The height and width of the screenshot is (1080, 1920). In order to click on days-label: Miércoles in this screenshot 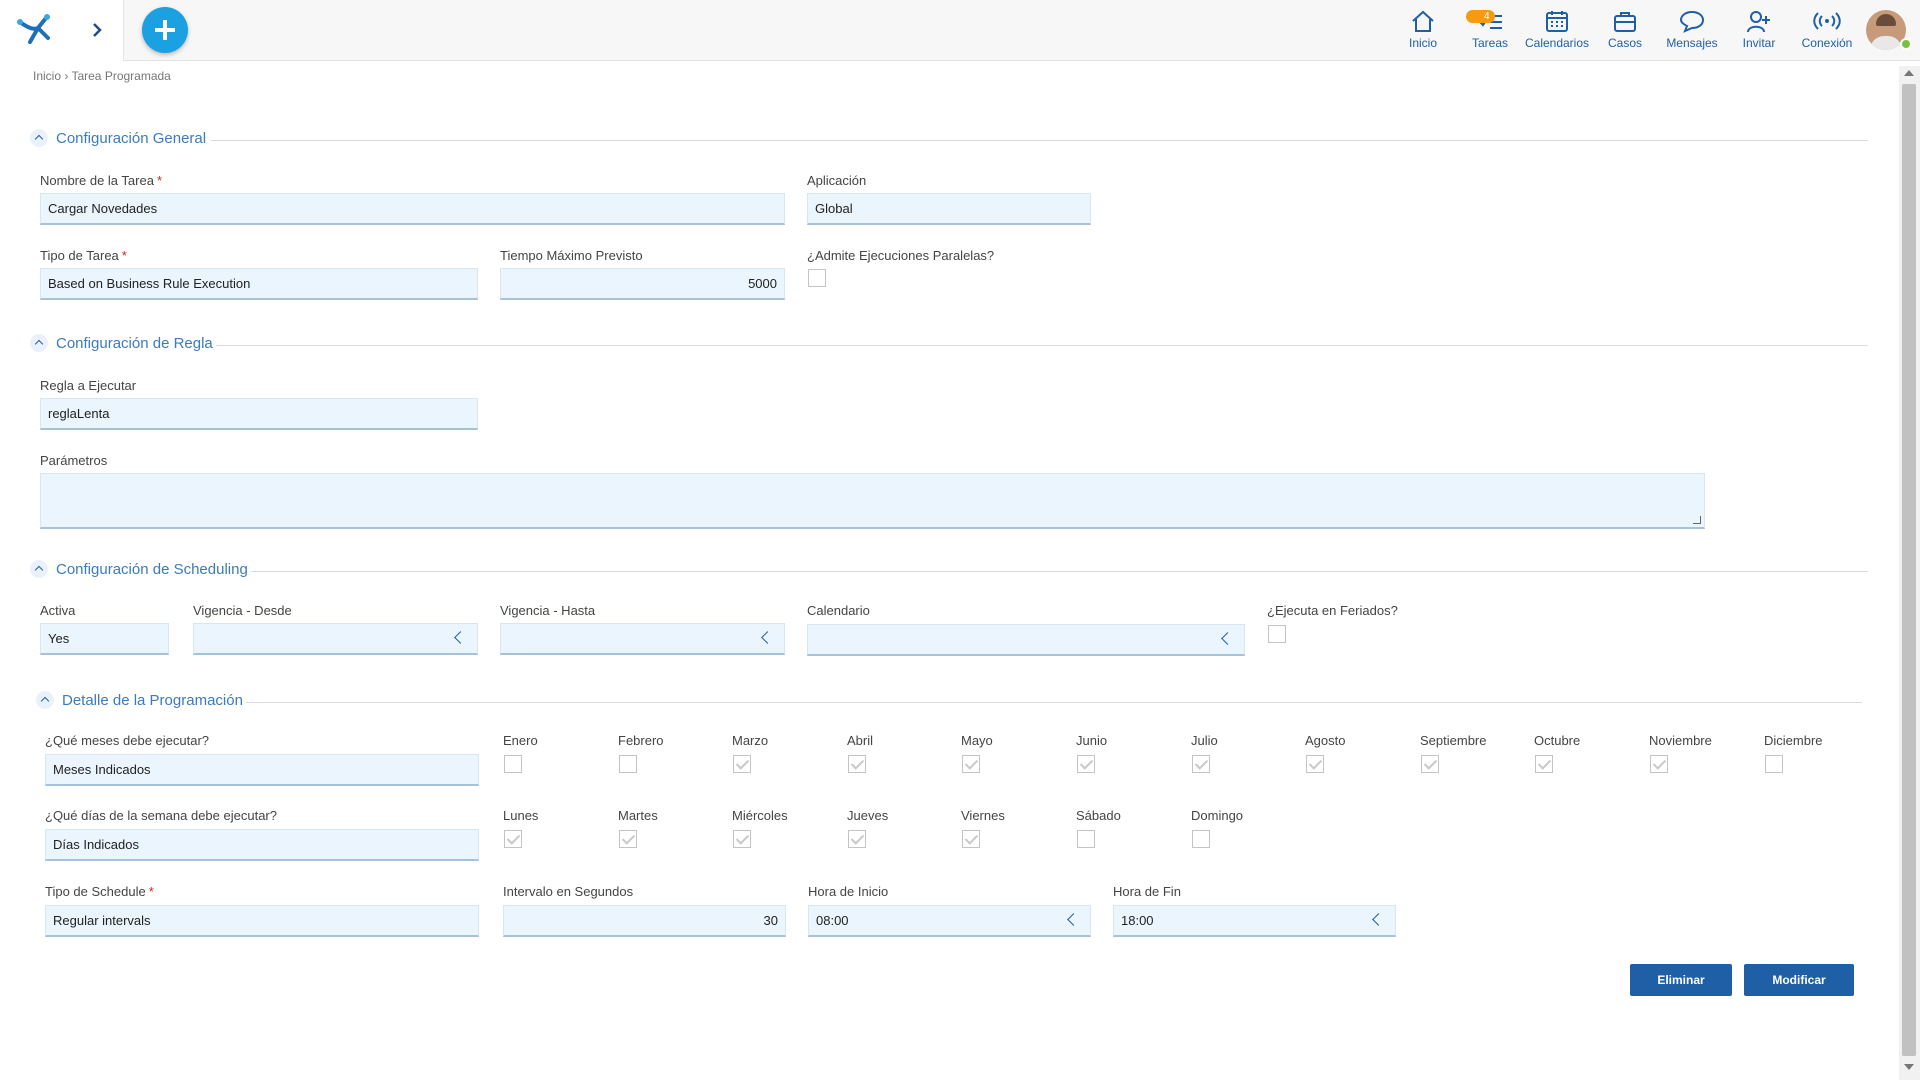, I will do `click(760, 815)`.